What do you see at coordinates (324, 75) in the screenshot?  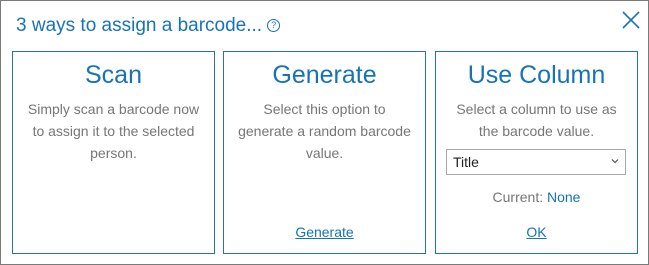 I see `generate-title: Generate` at bounding box center [324, 75].